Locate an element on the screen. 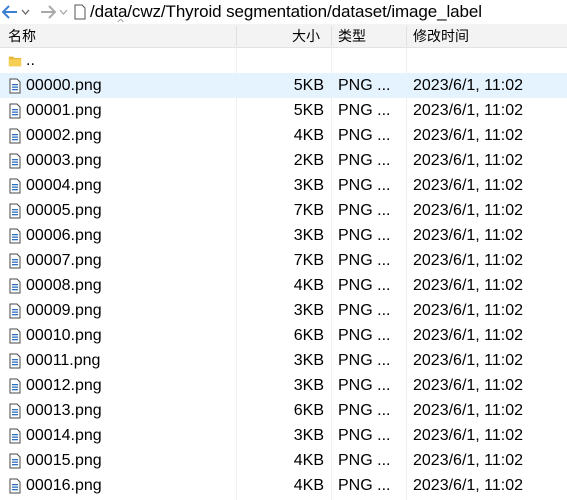 The height and width of the screenshot is (500, 567). forward-button is located at coordinates (54, 12).